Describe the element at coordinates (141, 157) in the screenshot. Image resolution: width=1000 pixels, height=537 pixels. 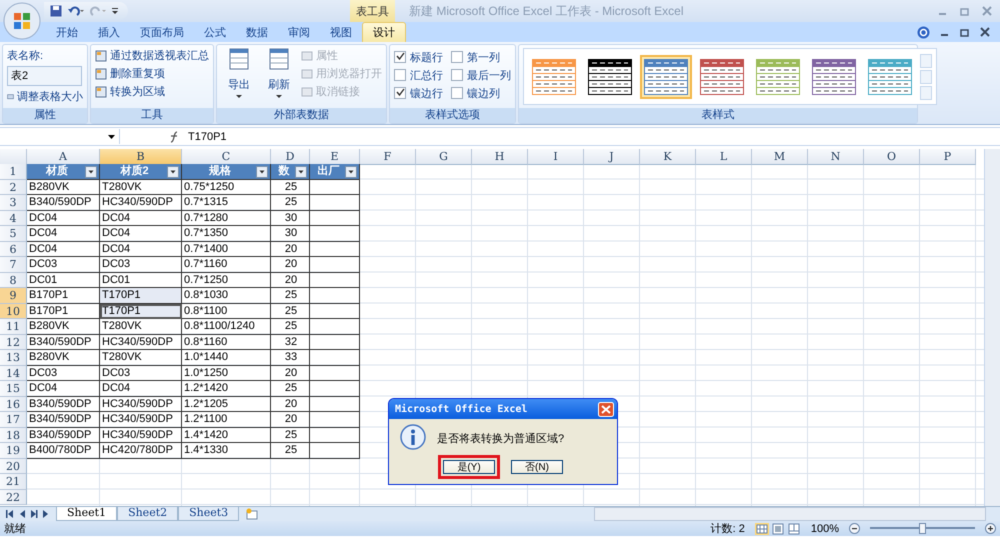
I see `column-header: B` at that location.